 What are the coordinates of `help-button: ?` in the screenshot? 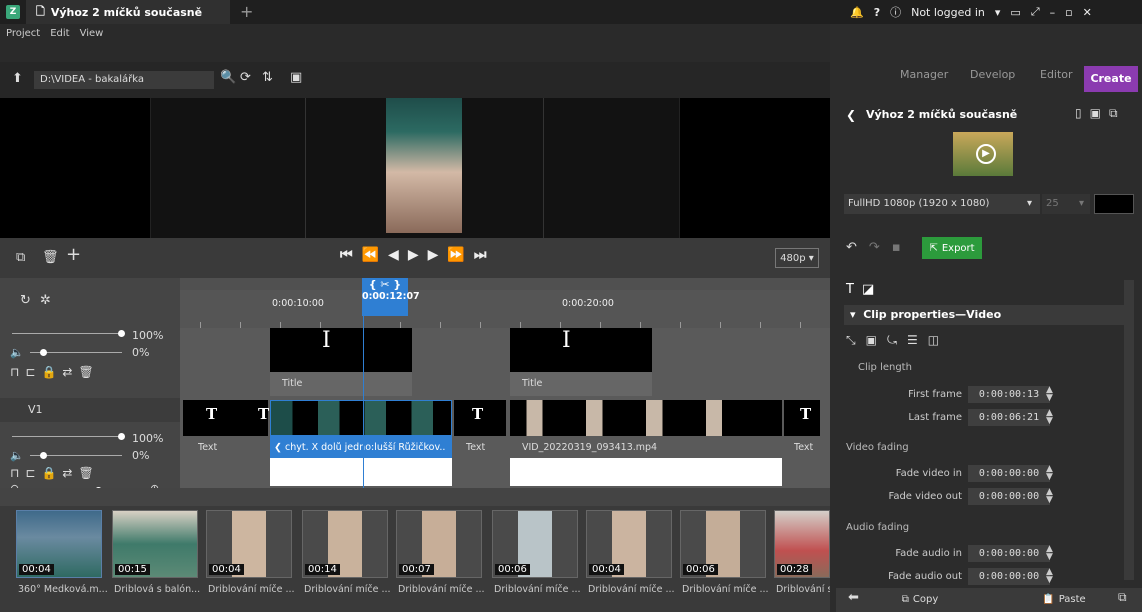 It's located at (877, 12).